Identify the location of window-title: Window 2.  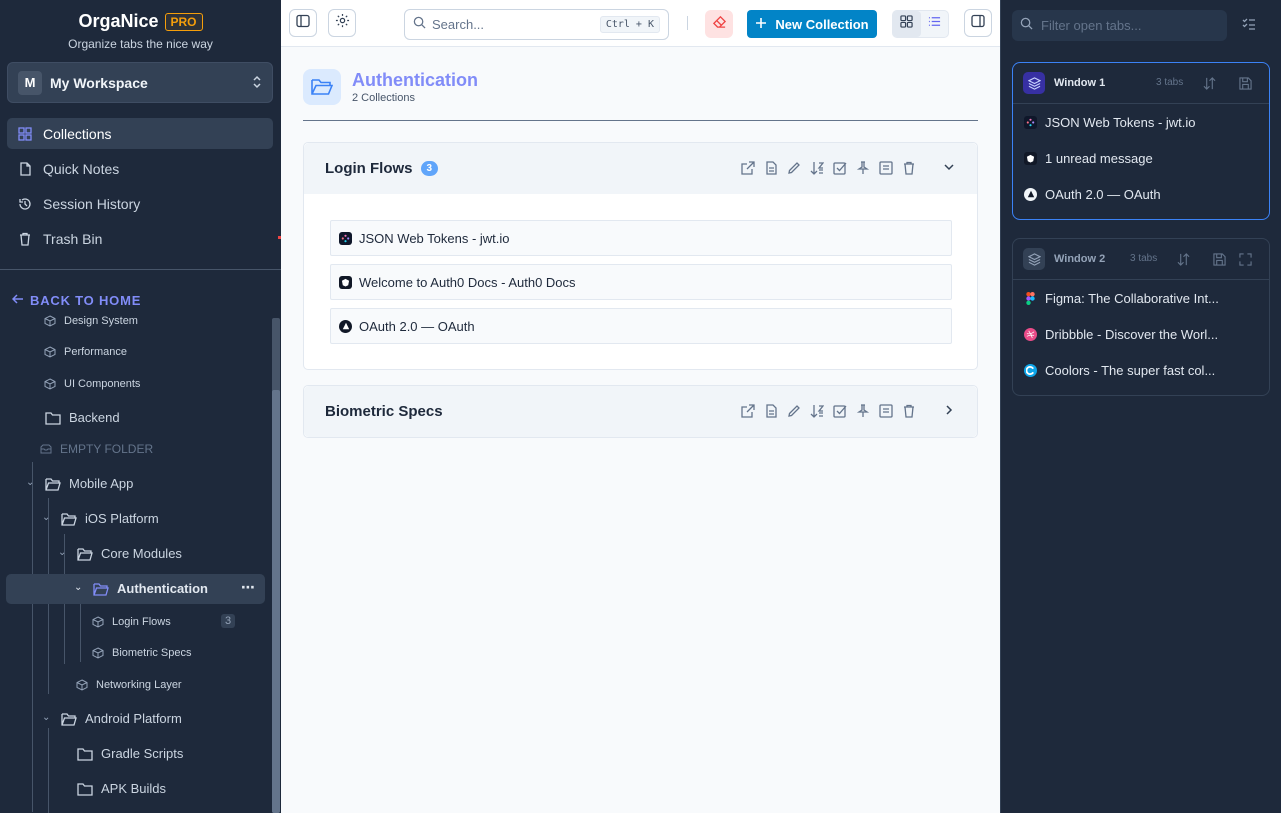
(1080, 259).